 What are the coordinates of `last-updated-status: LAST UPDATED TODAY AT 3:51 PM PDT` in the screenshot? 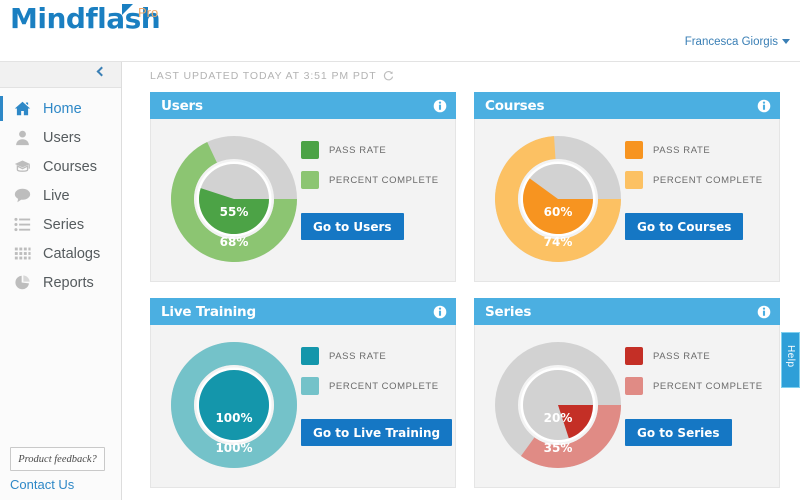 It's located at (272, 76).